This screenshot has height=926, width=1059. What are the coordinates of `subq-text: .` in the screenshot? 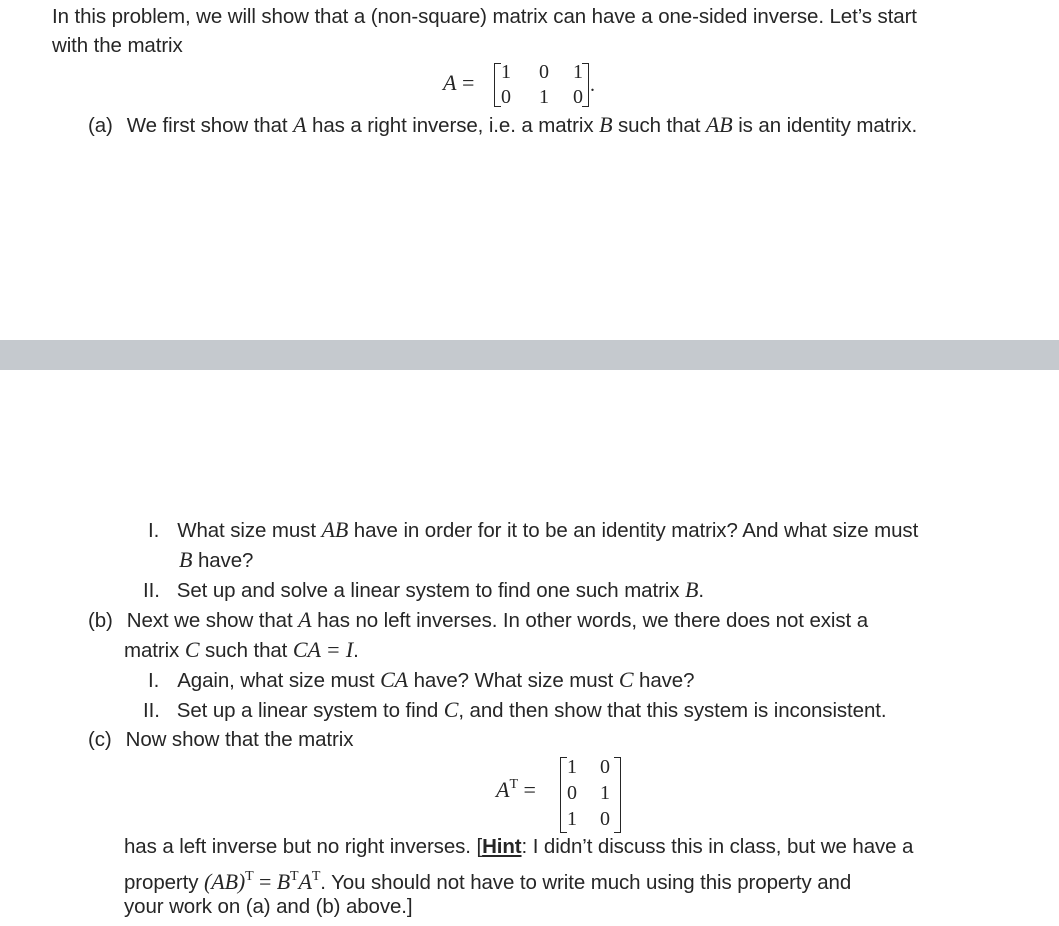 It's located at (701, 590).